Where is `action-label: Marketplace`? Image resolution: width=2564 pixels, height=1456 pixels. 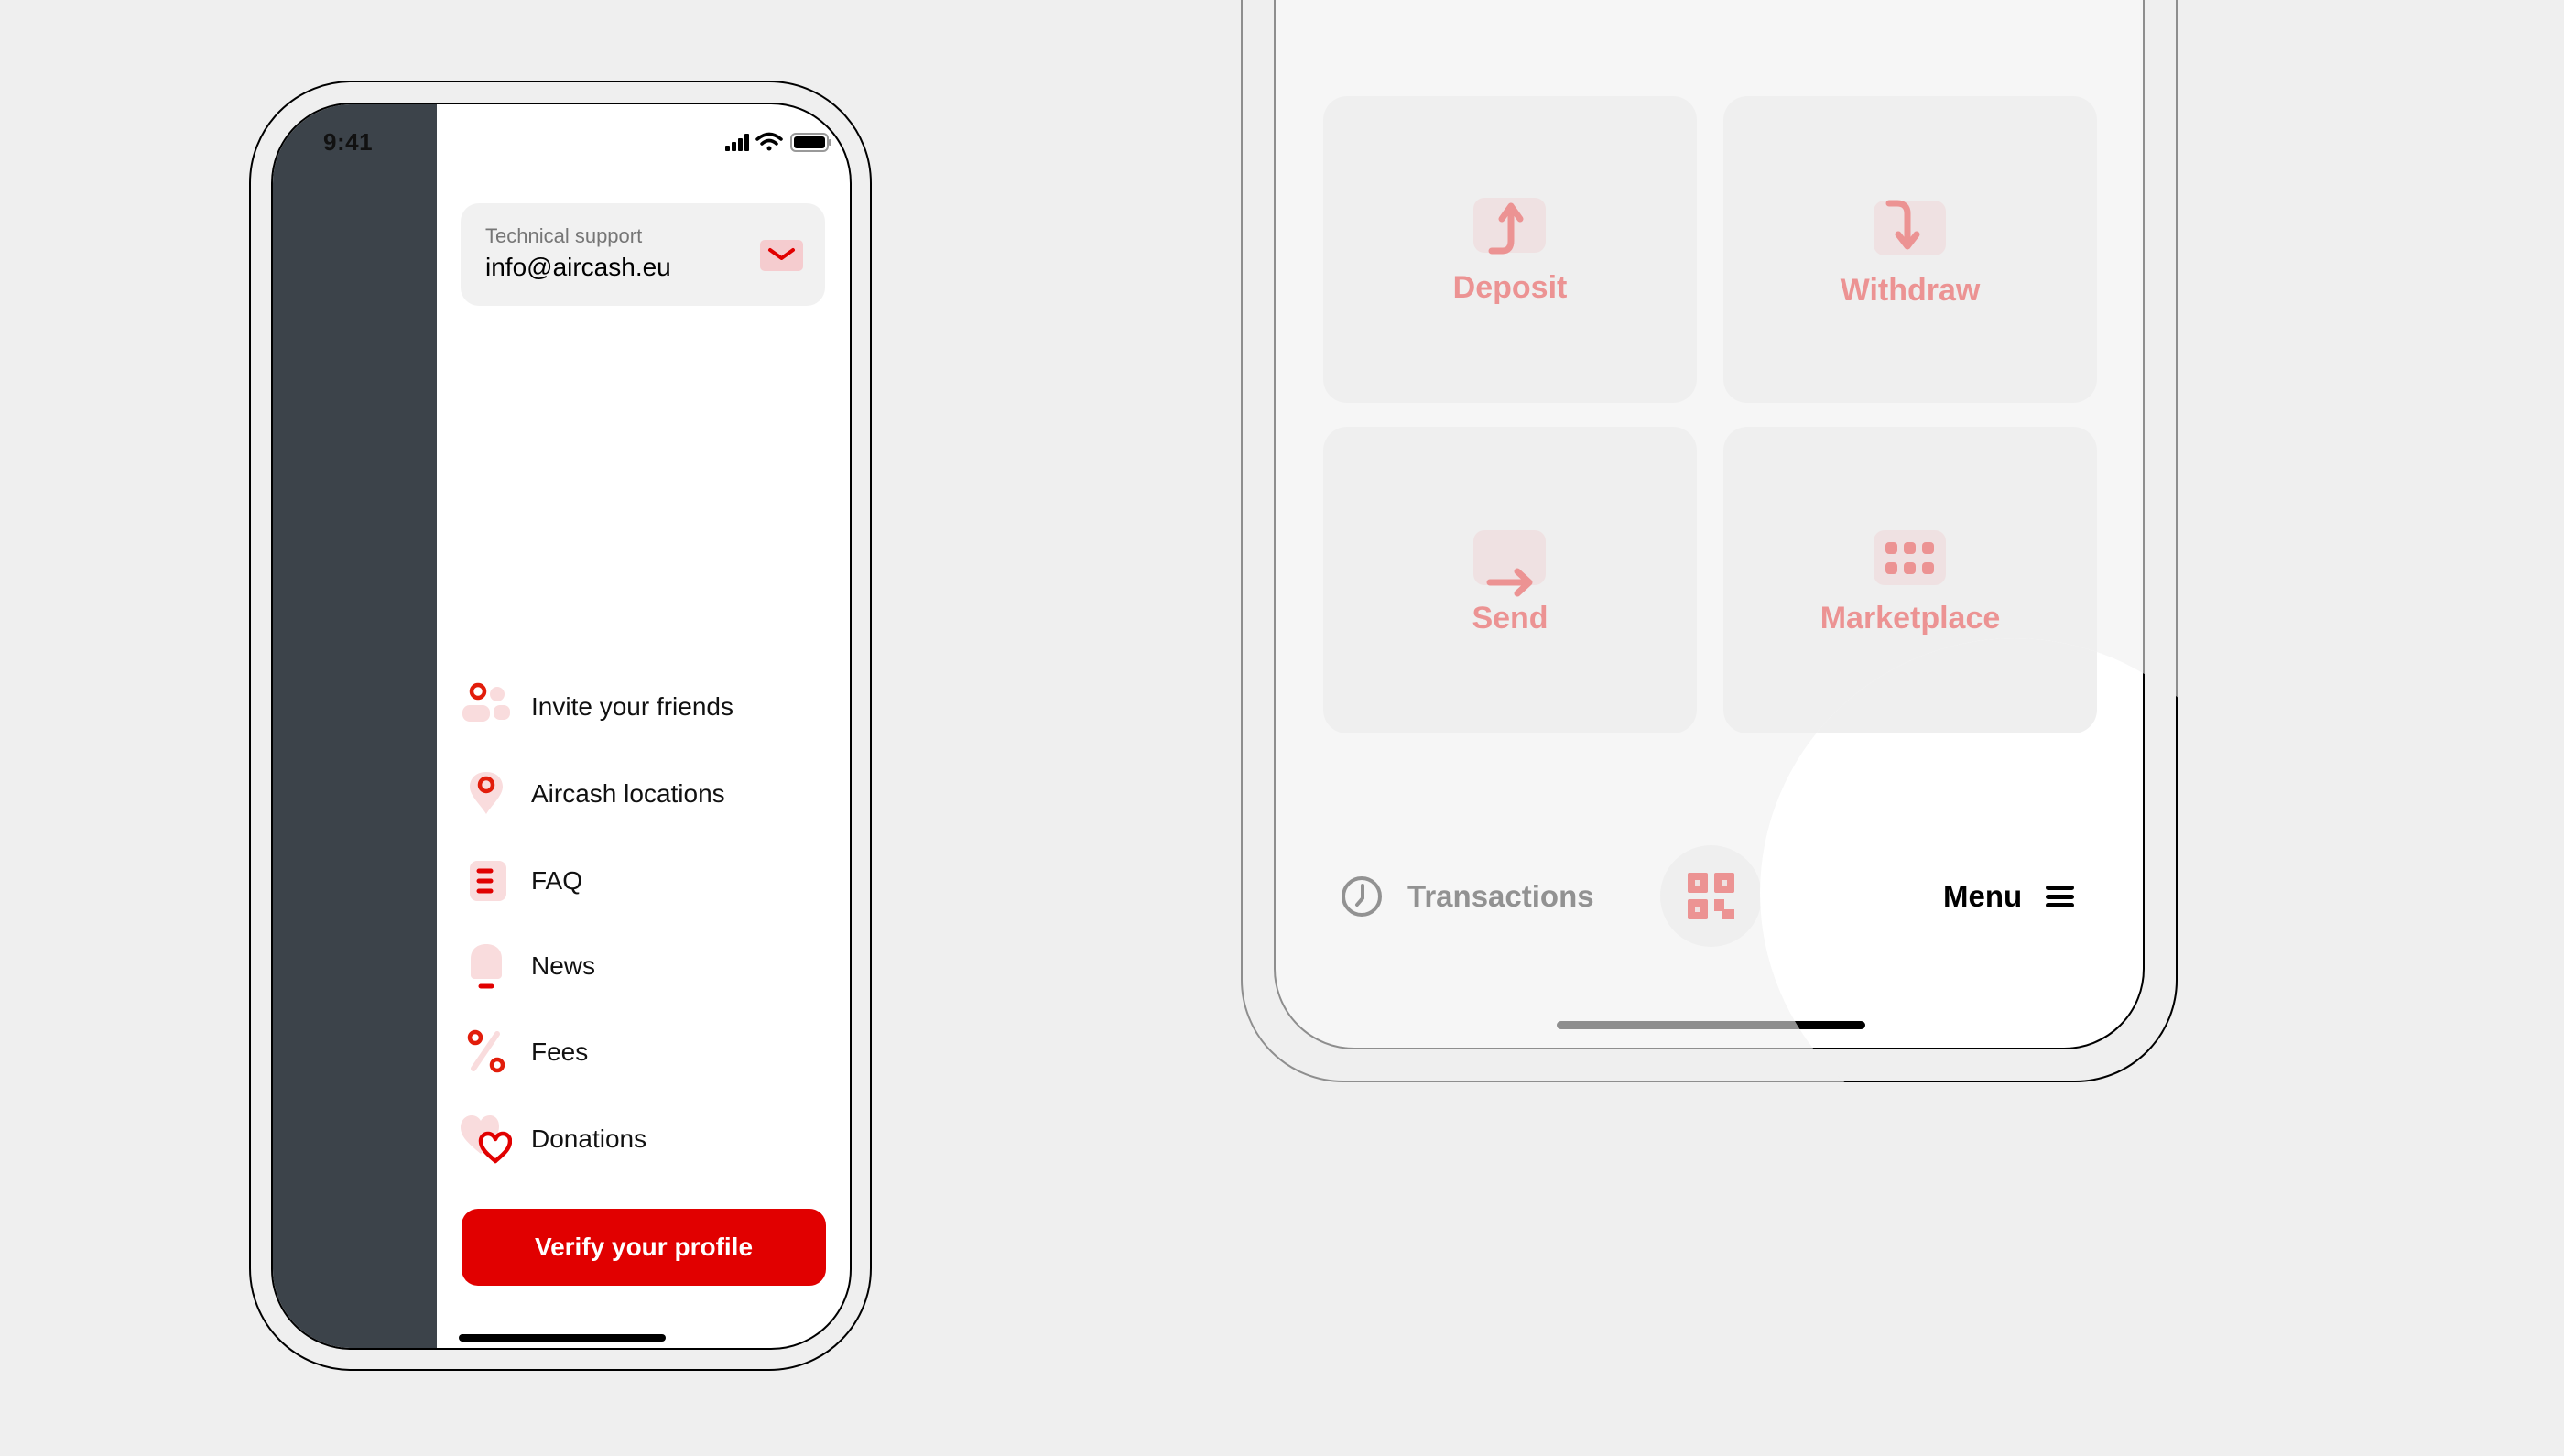 action-label: Marketplace is located at coordinates (1910, 618).